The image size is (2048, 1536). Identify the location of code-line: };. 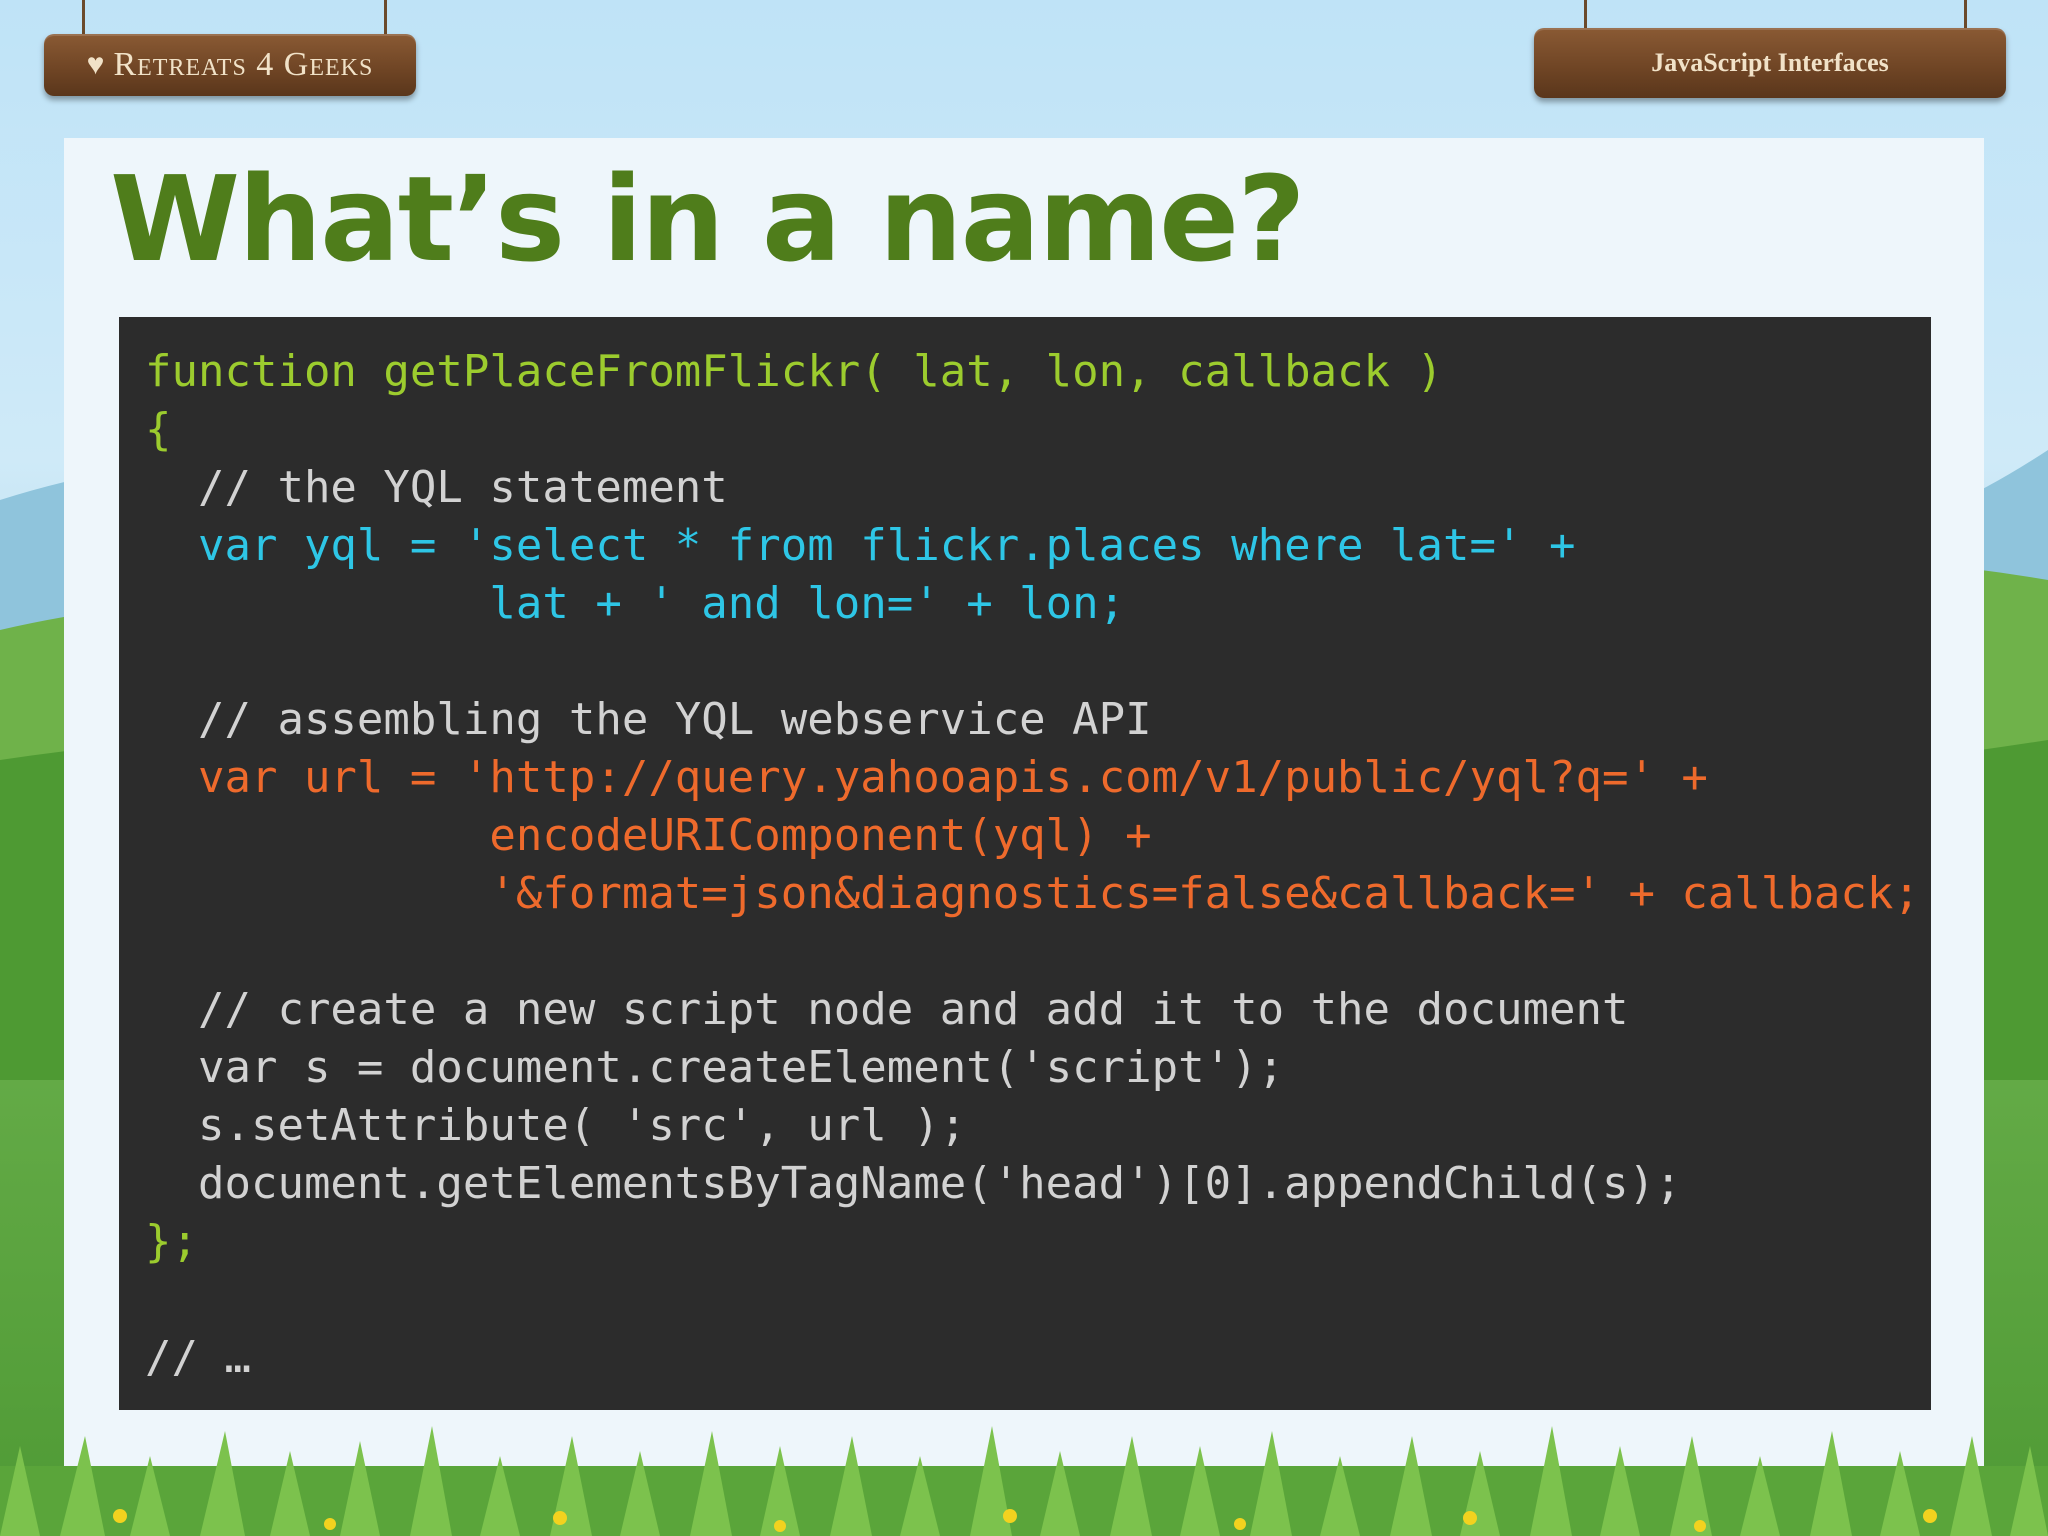
(171, 1241).